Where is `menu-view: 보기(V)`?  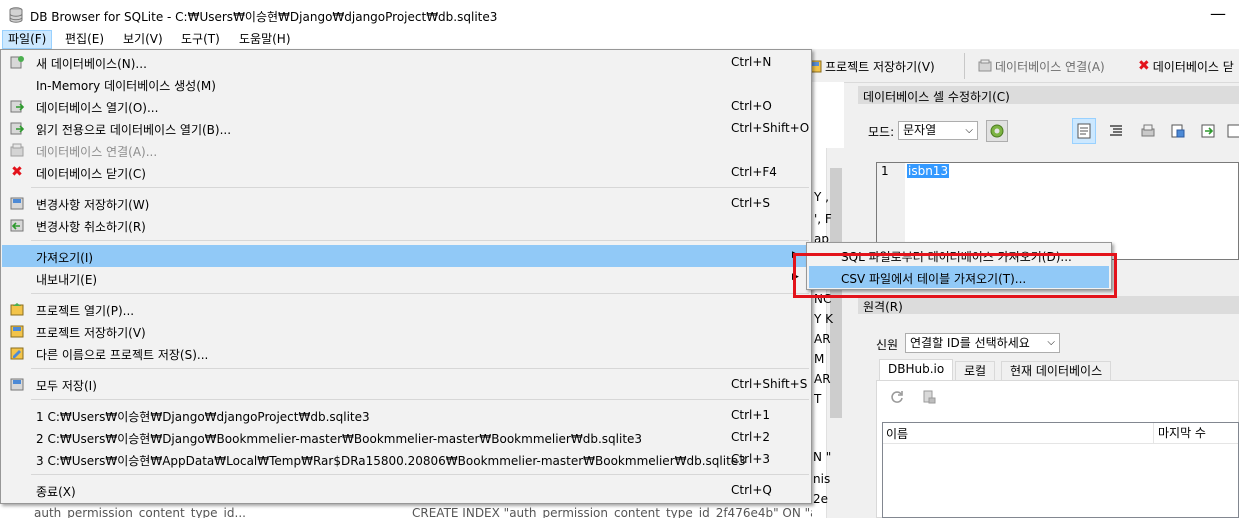 menu-view: 보기(V) is located at coordinates (143, 39).